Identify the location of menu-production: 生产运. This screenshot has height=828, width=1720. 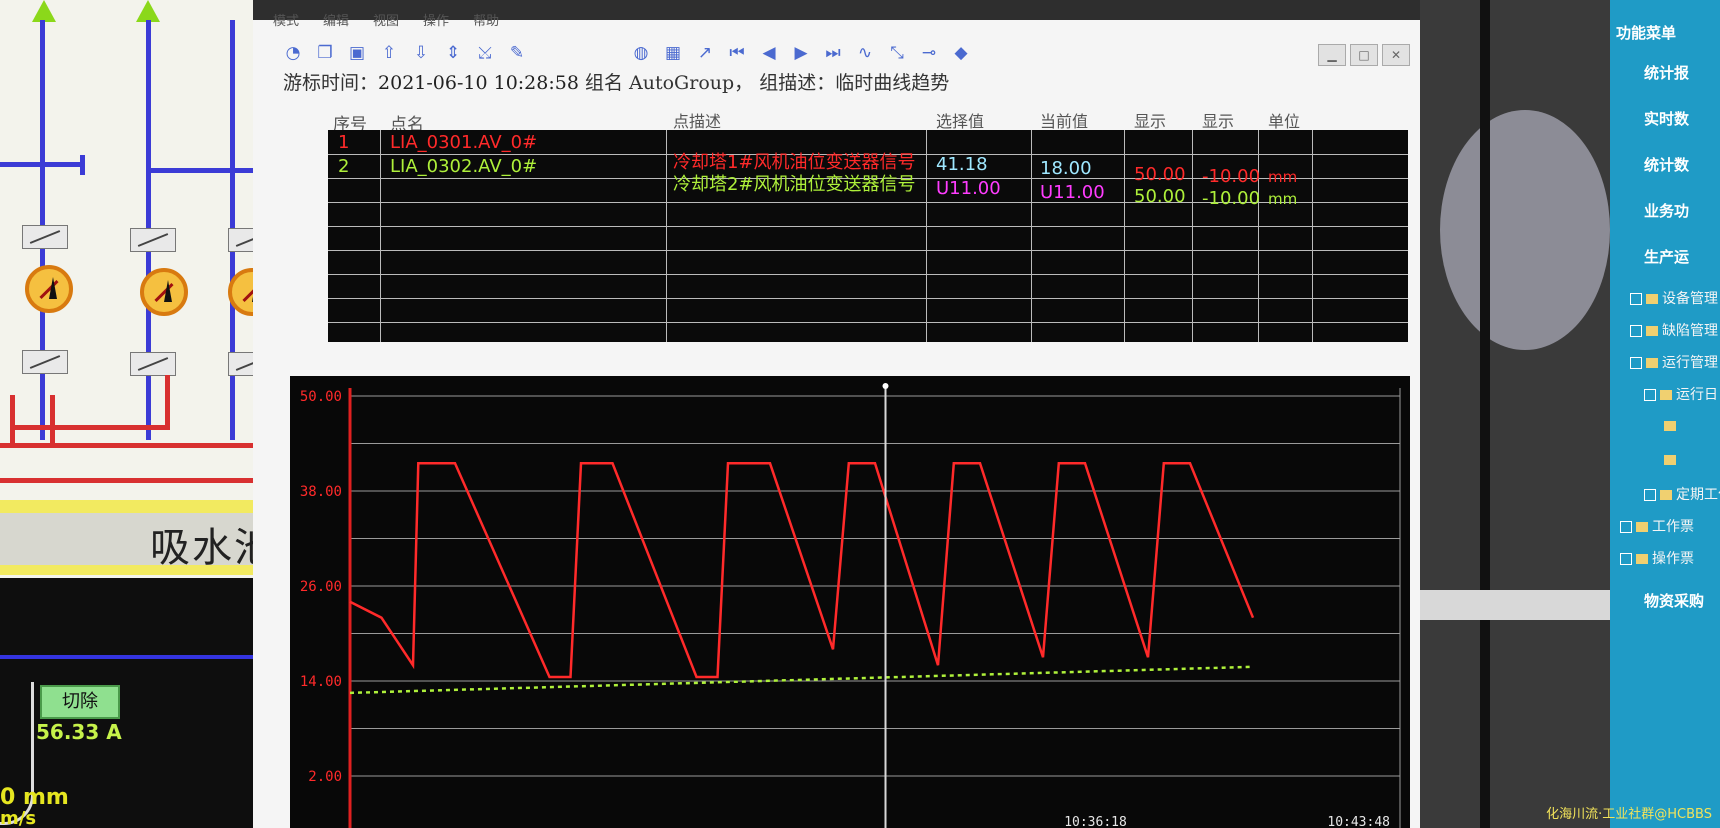
(1652, 256).